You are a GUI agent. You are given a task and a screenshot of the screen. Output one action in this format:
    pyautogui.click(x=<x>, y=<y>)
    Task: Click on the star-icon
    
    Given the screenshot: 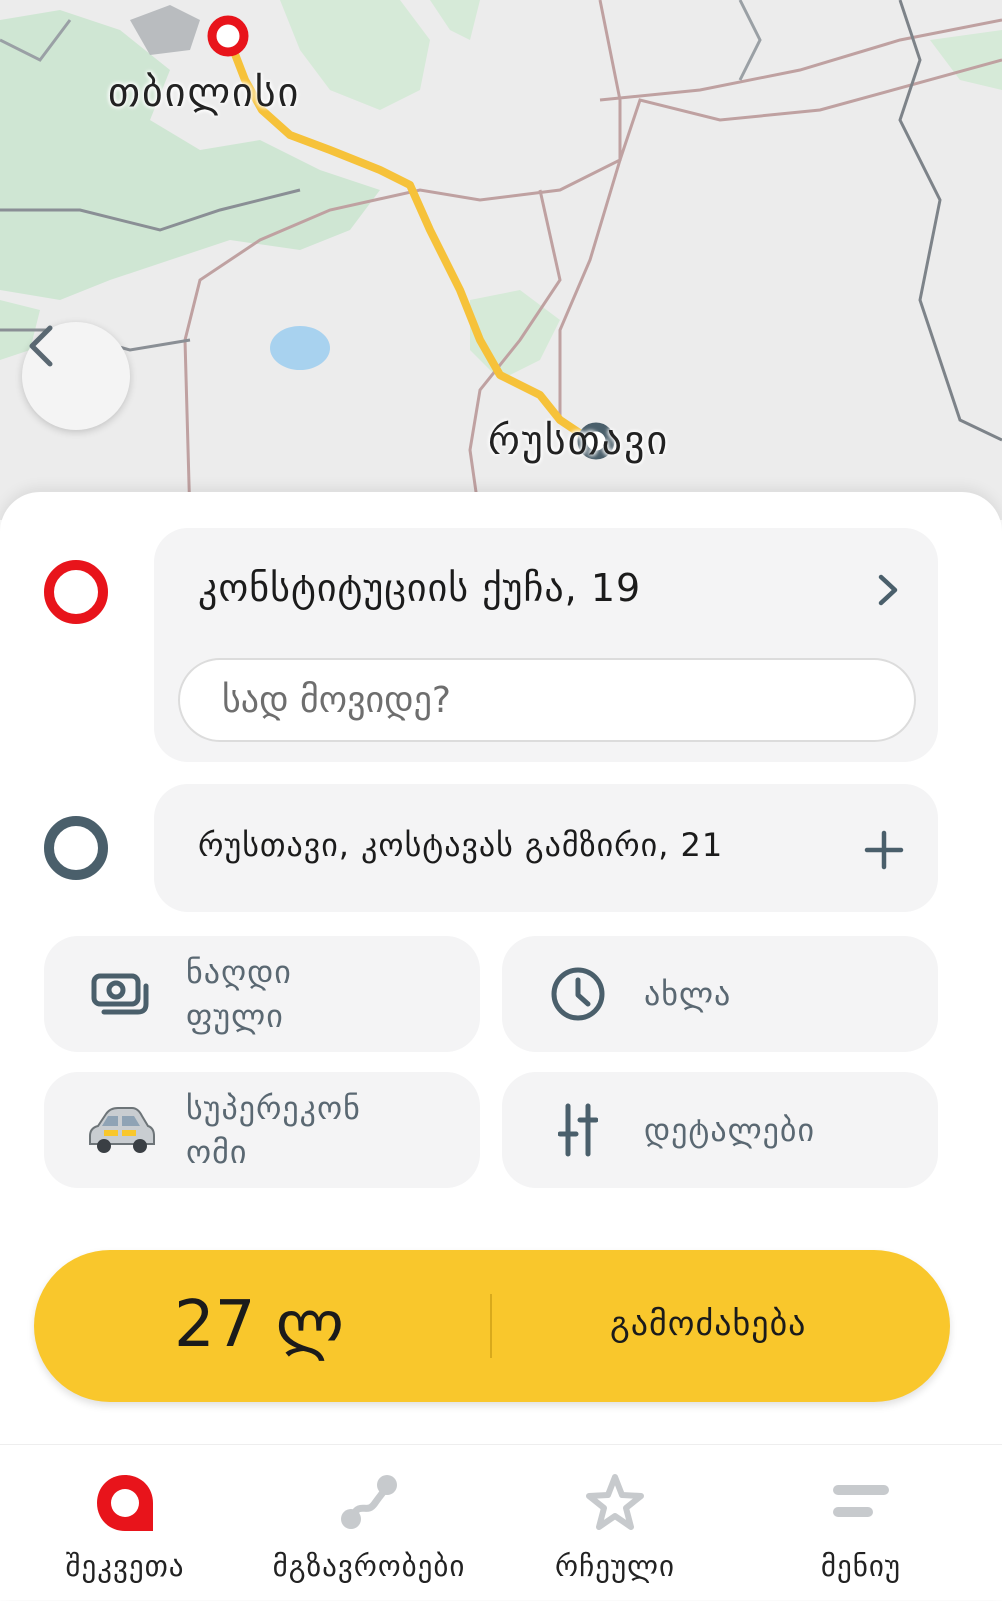 What is the action you would take?
    pyautogui.click(x=615, y=1502)
    